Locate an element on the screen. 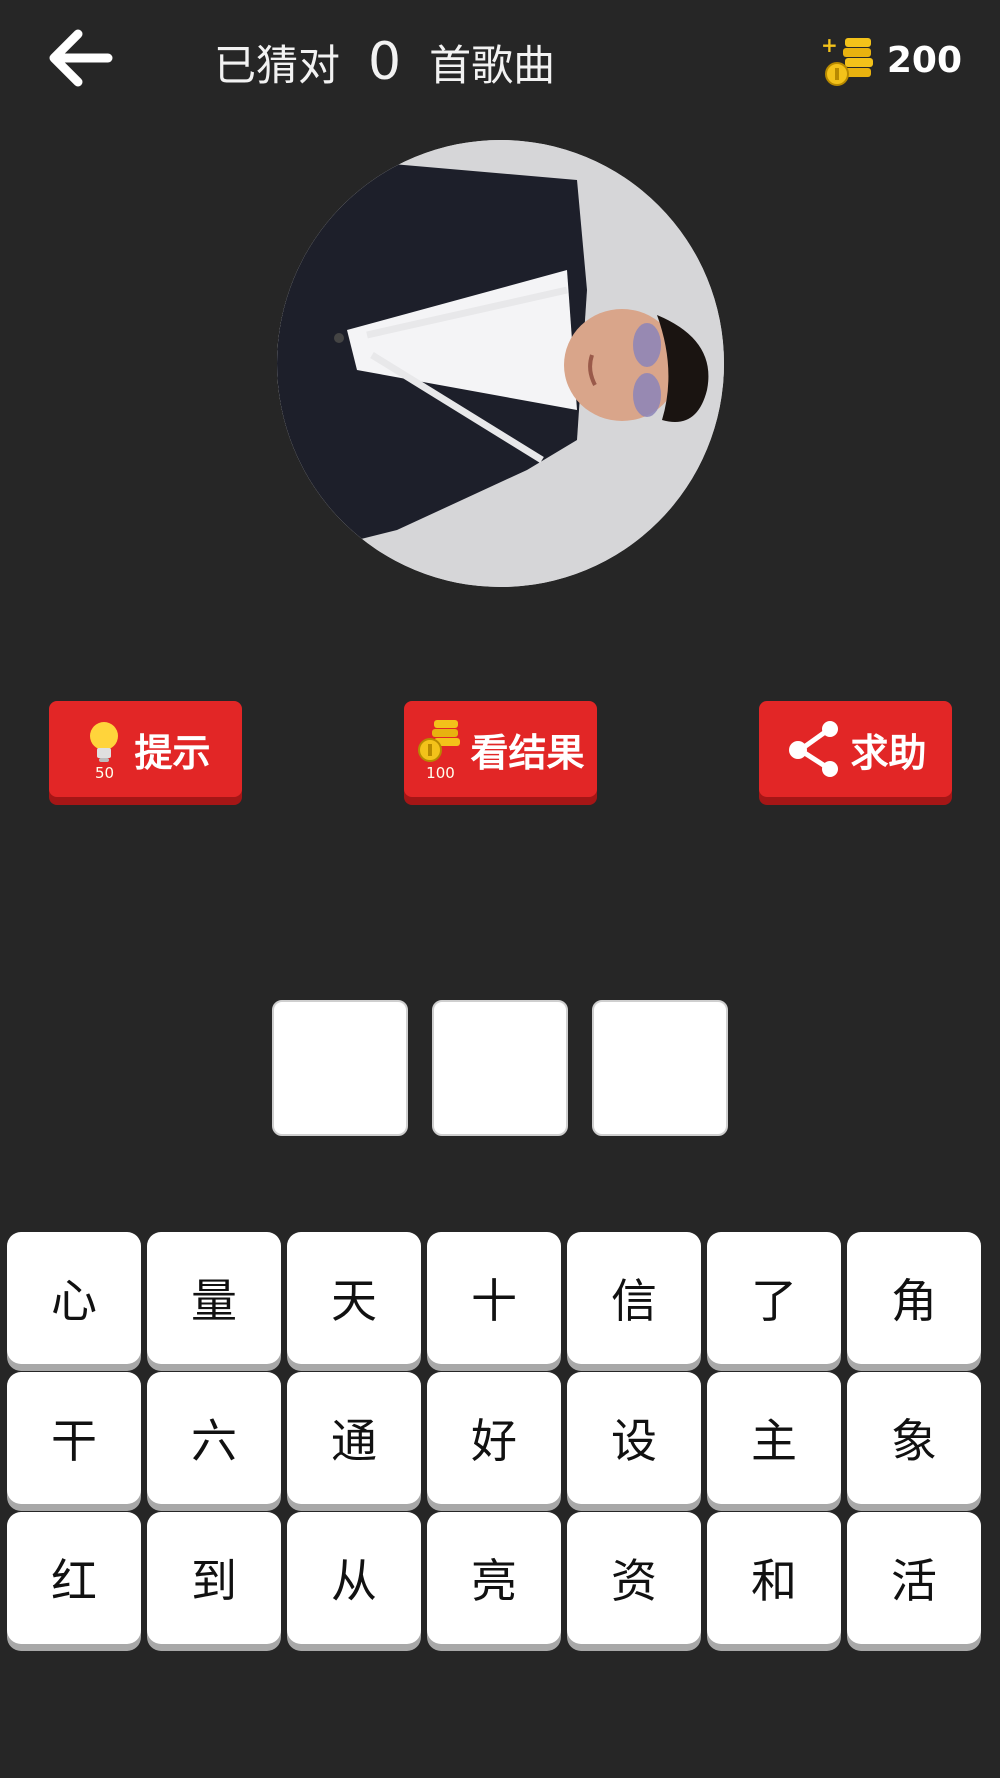  char-key: 到 is located at coordinates (214, 1578).